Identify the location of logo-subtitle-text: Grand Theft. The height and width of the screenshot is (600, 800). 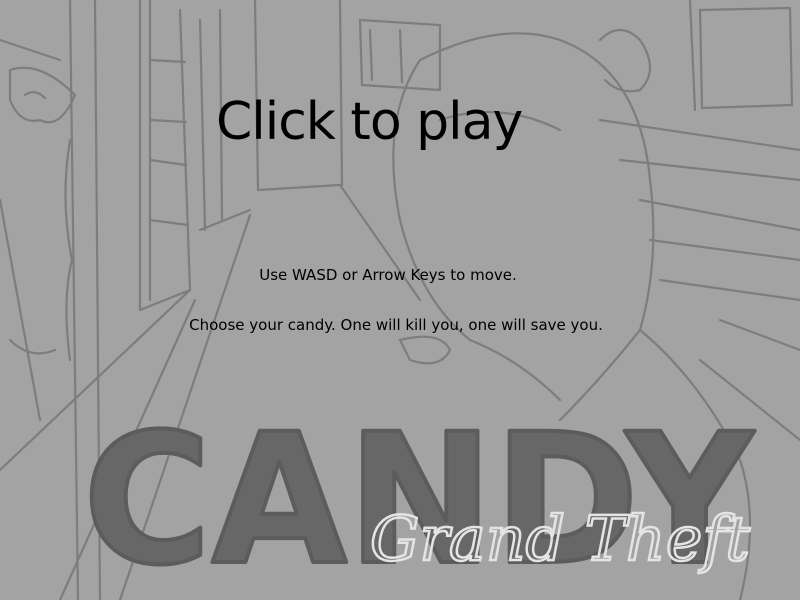
(560, 538).